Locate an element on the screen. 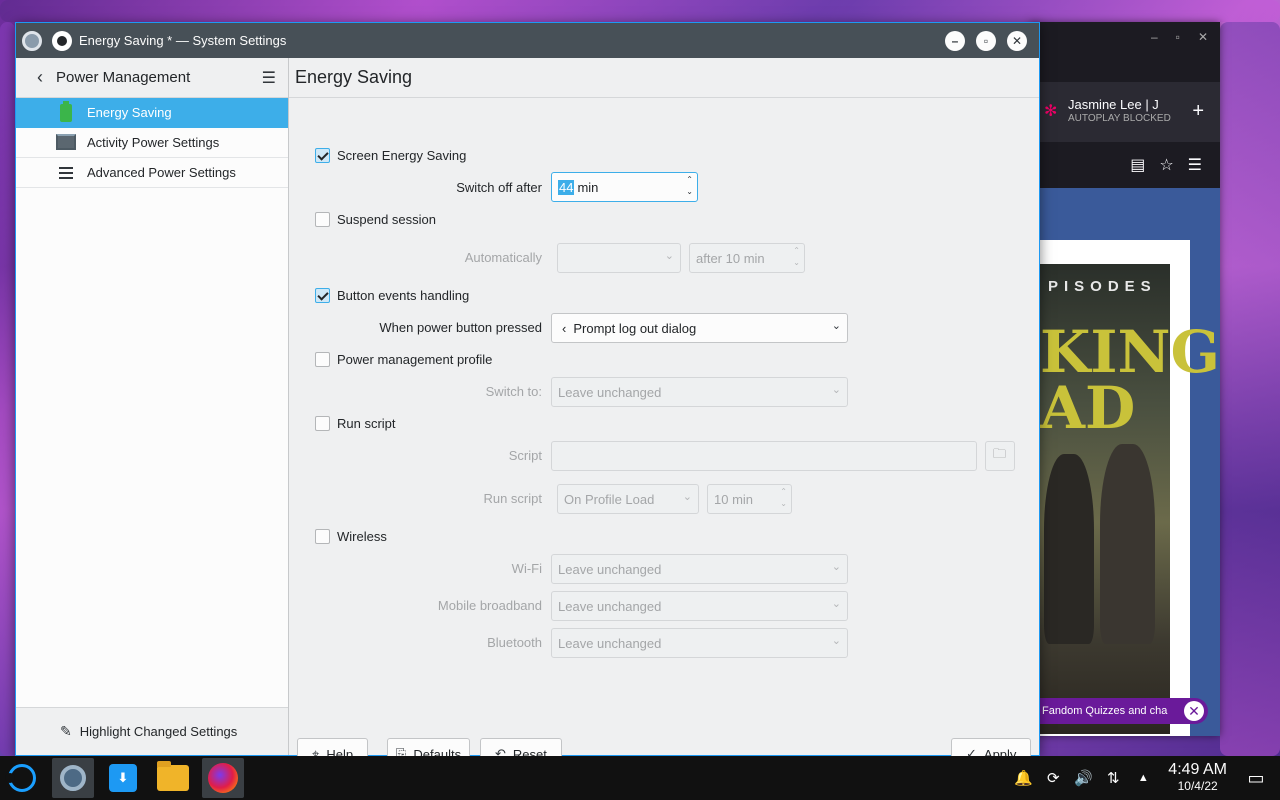 The width and height of the screenshot is (1280, 800). taskbar-firefox is located at coordinates (223, 778).